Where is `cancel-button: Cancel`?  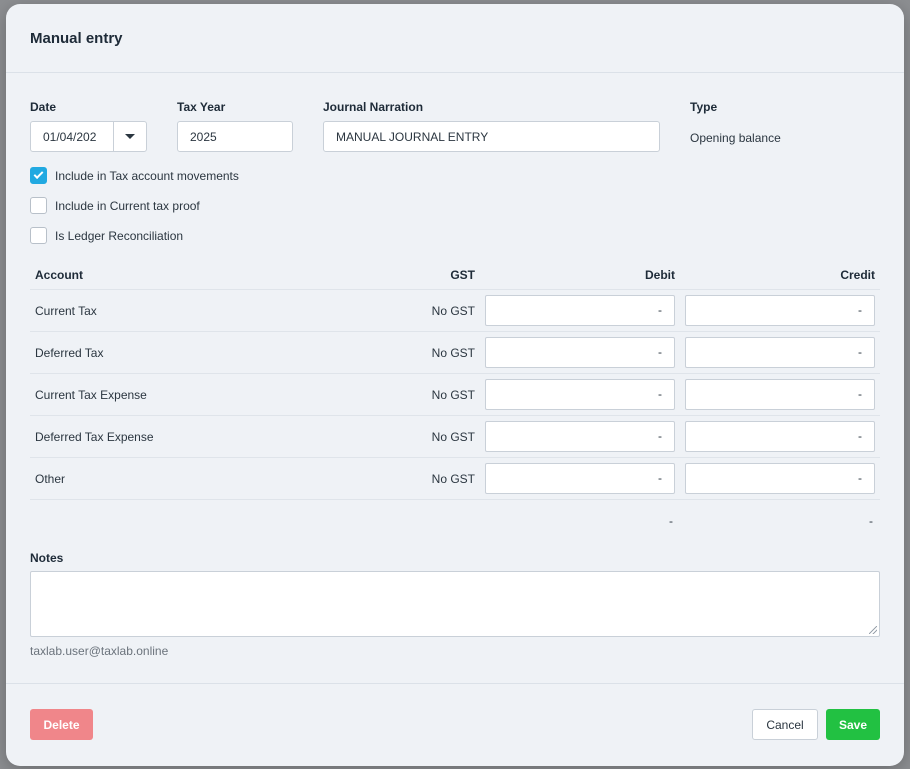
cancel-button: Cancel is located at coordinates (785, 724).